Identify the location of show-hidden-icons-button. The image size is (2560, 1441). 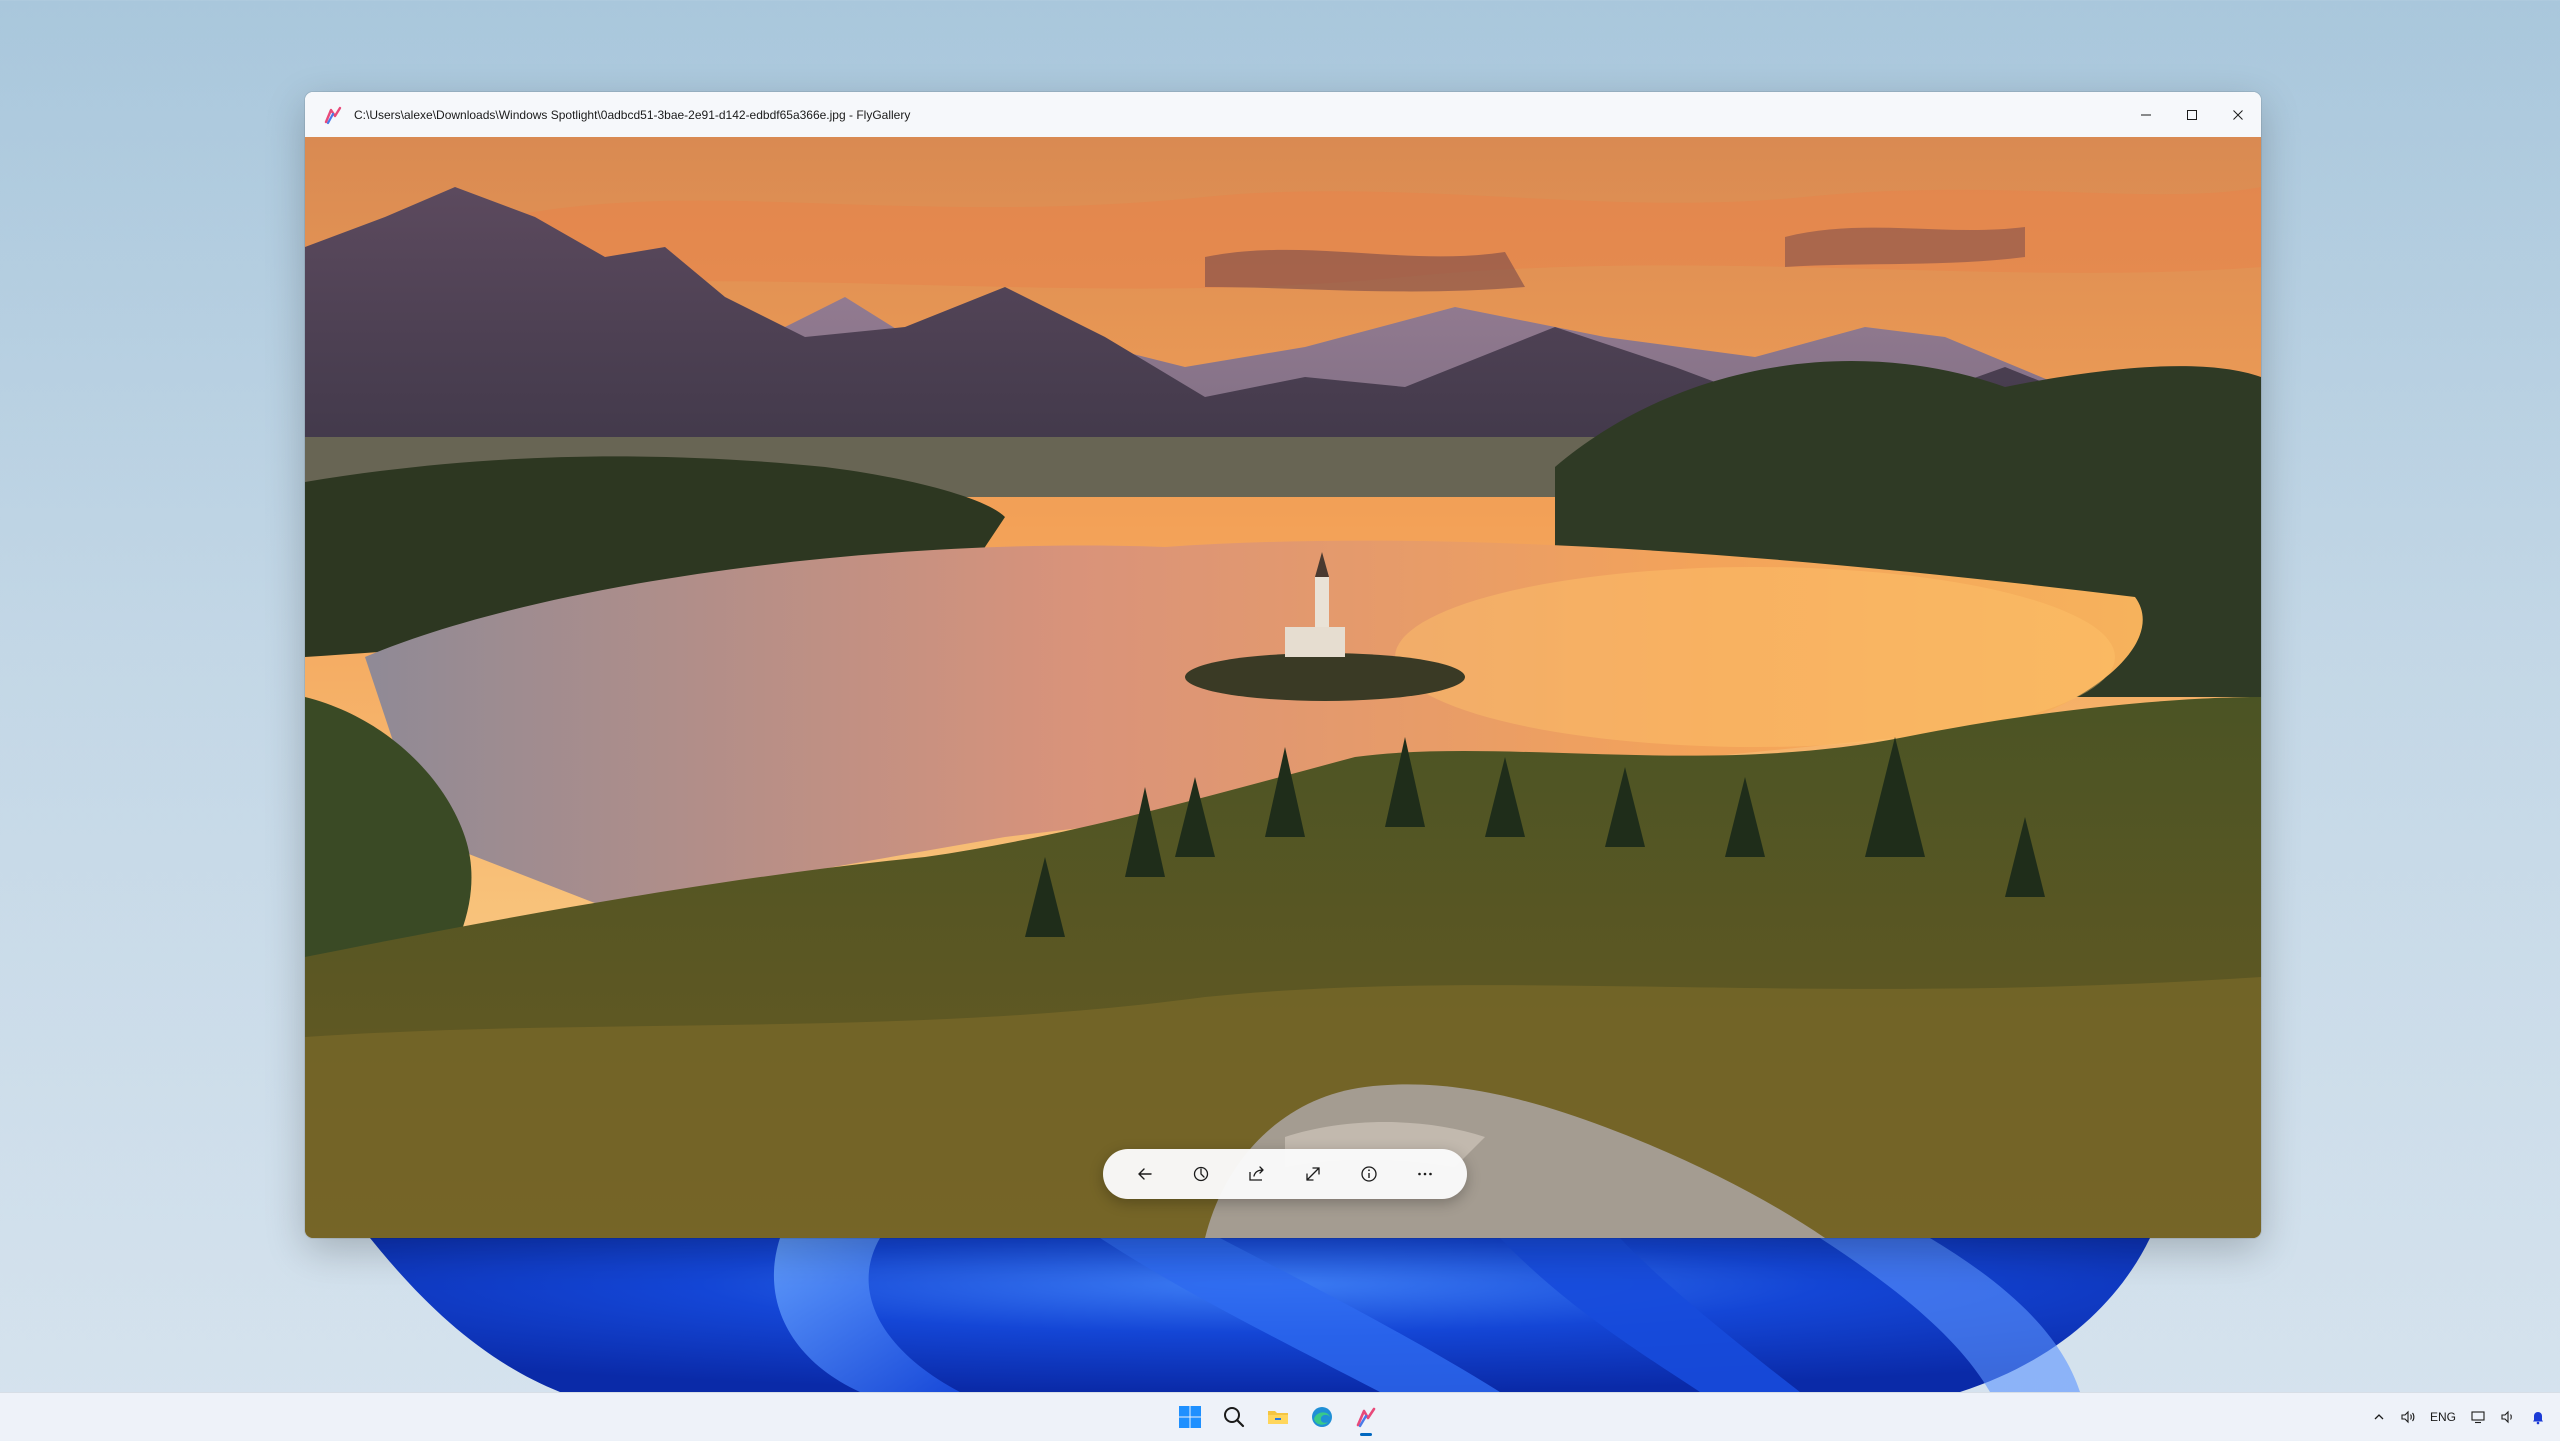
(2379, 1417).